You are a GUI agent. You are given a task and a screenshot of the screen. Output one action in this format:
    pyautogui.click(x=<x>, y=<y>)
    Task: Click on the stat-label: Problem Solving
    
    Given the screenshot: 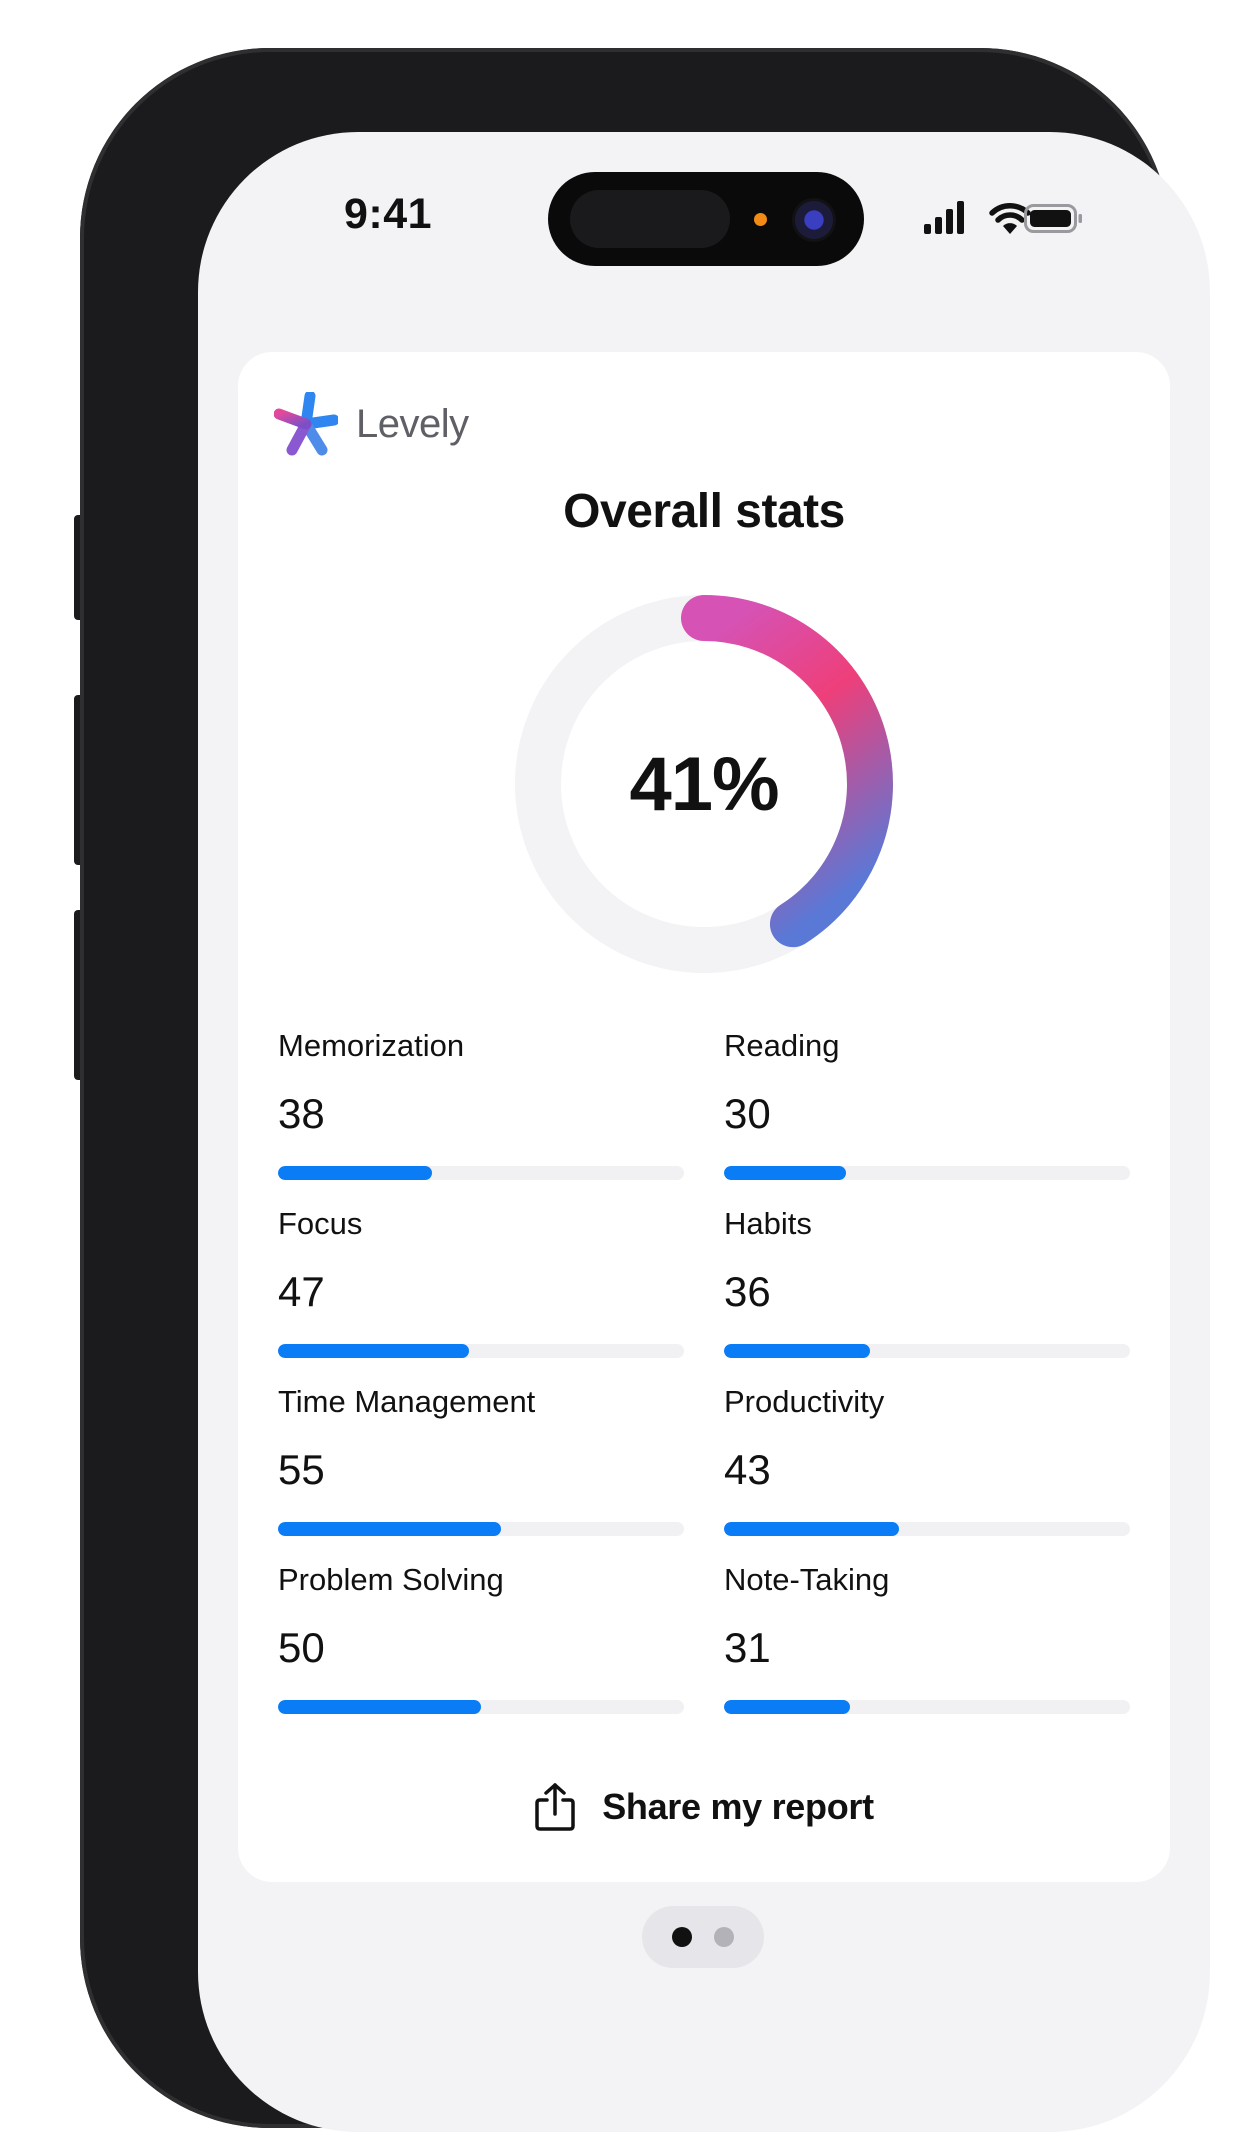 What is the action you would take?
    pyautogui.click(x=391, y=1579)
    